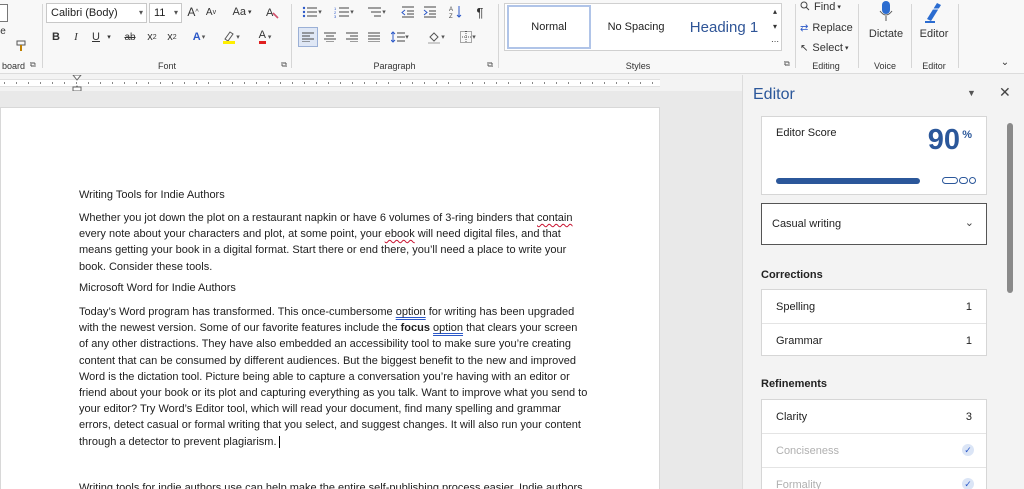 Image resolution: width=1024 pixels, height=489 pixels. Describe the element at coordinates (967, 135) in the screenshot. I see `editor-score-unit: %` at that location.